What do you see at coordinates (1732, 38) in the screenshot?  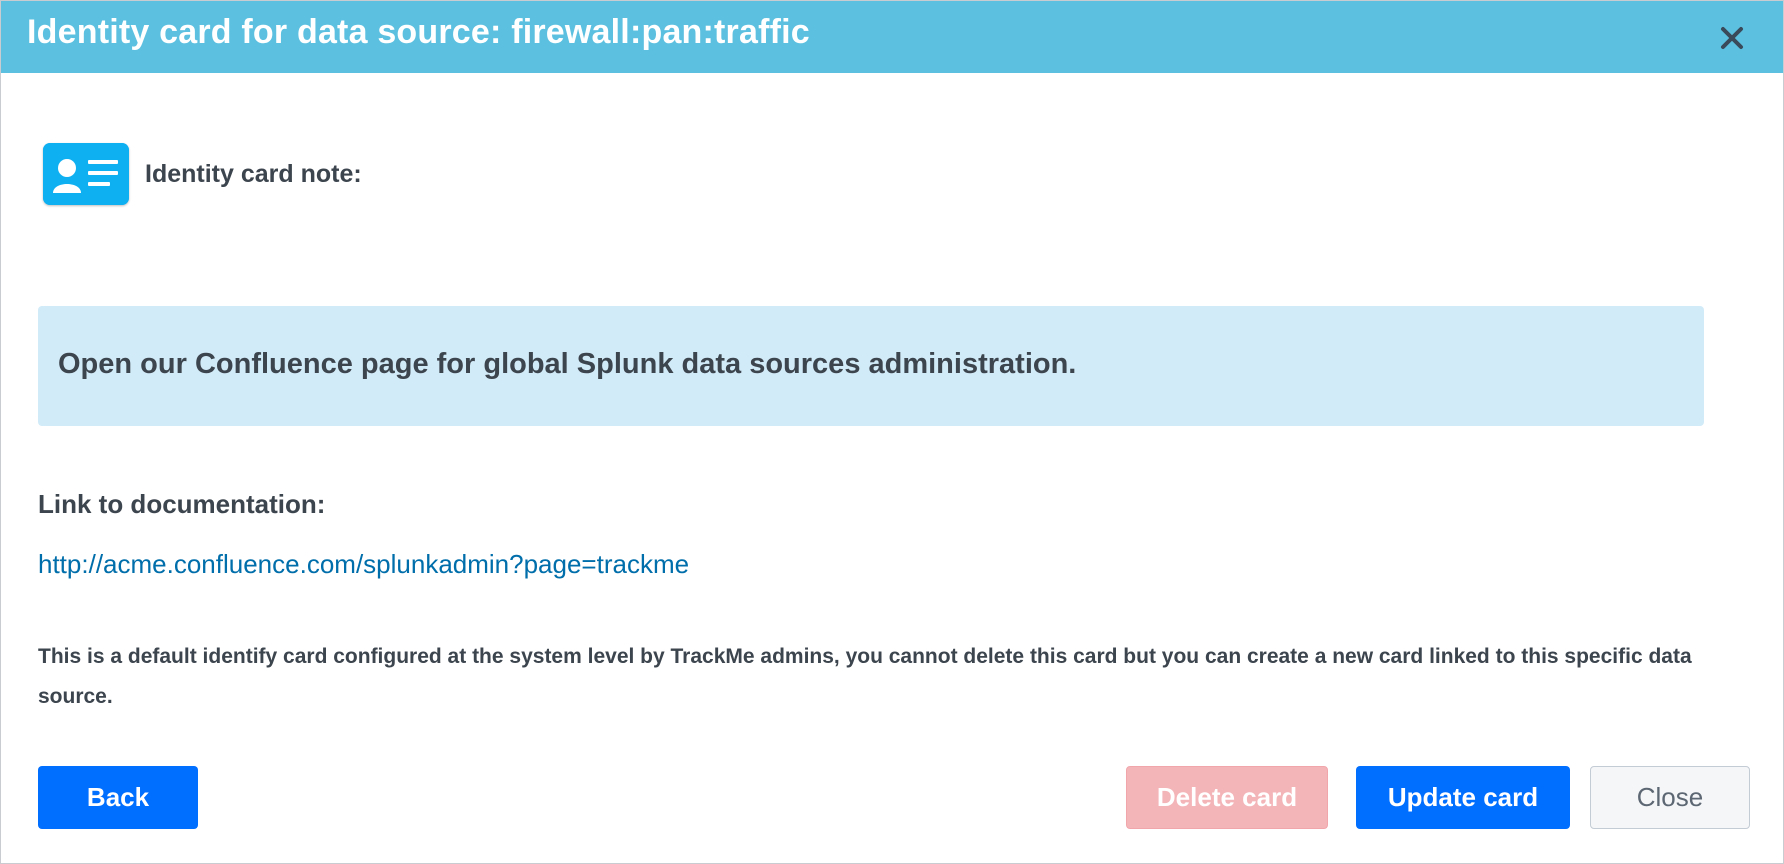 I see `close-x-icon` at bounding box center [1732, 38].